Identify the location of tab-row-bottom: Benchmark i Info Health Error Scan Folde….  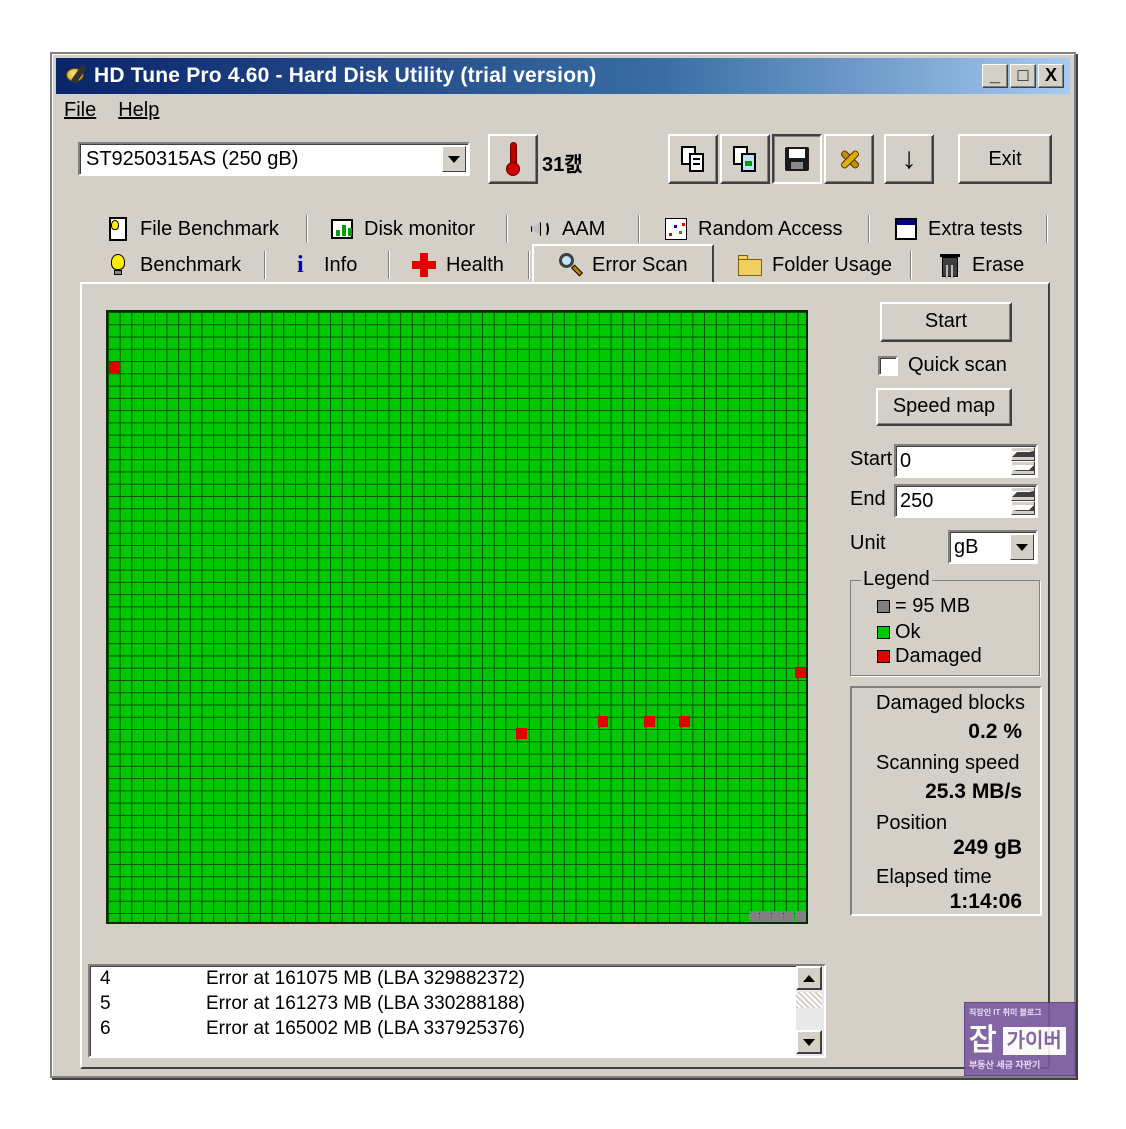
(567, 264).